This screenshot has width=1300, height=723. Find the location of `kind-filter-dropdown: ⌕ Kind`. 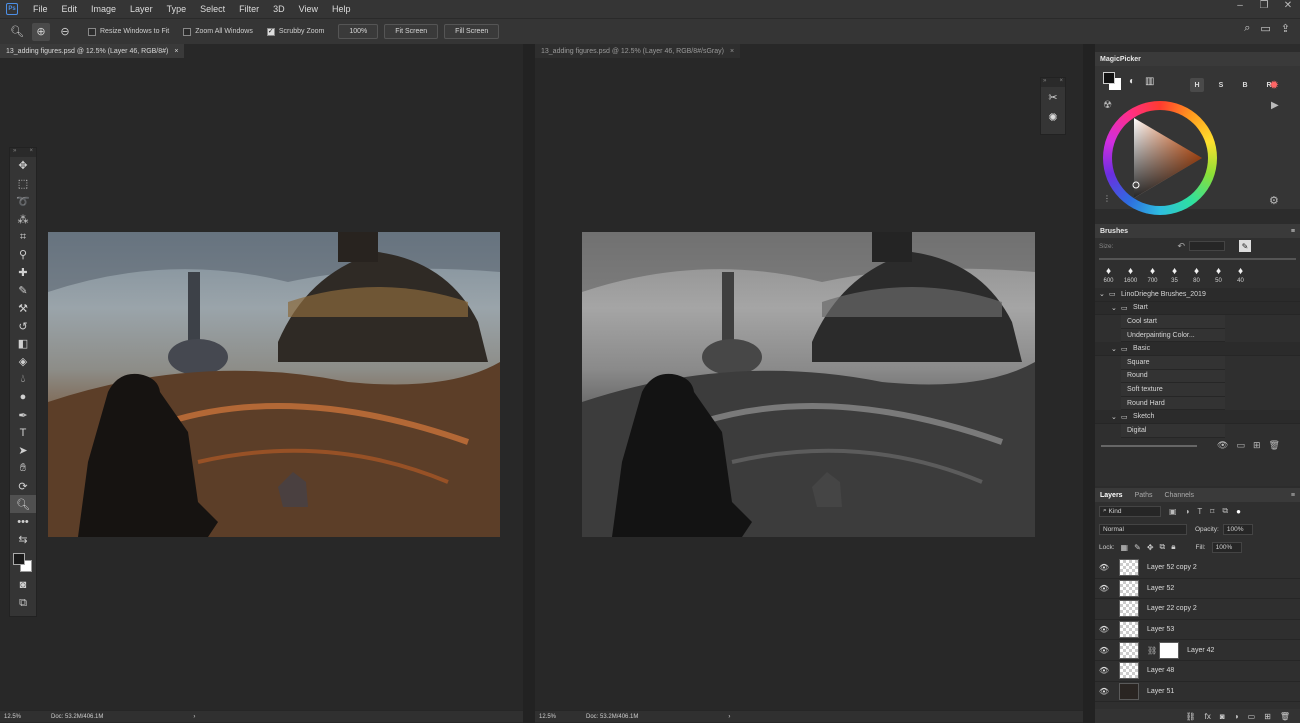

kind-filter-dropdown: ⌕ Kind is located at coordinates (1130, 511).